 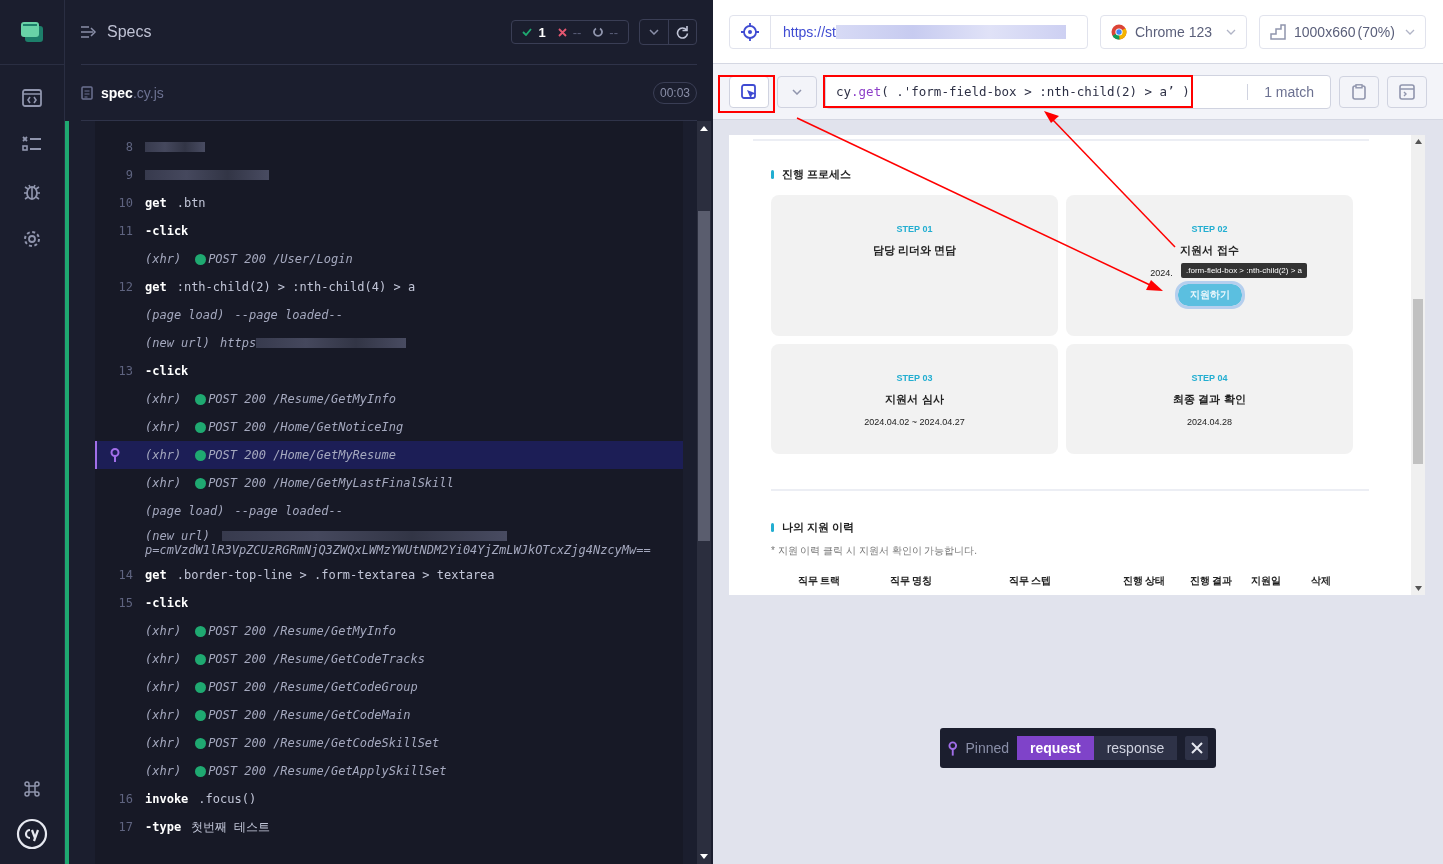 I want to click on step-title: 지원서 심사, so click(x=914, y=399).